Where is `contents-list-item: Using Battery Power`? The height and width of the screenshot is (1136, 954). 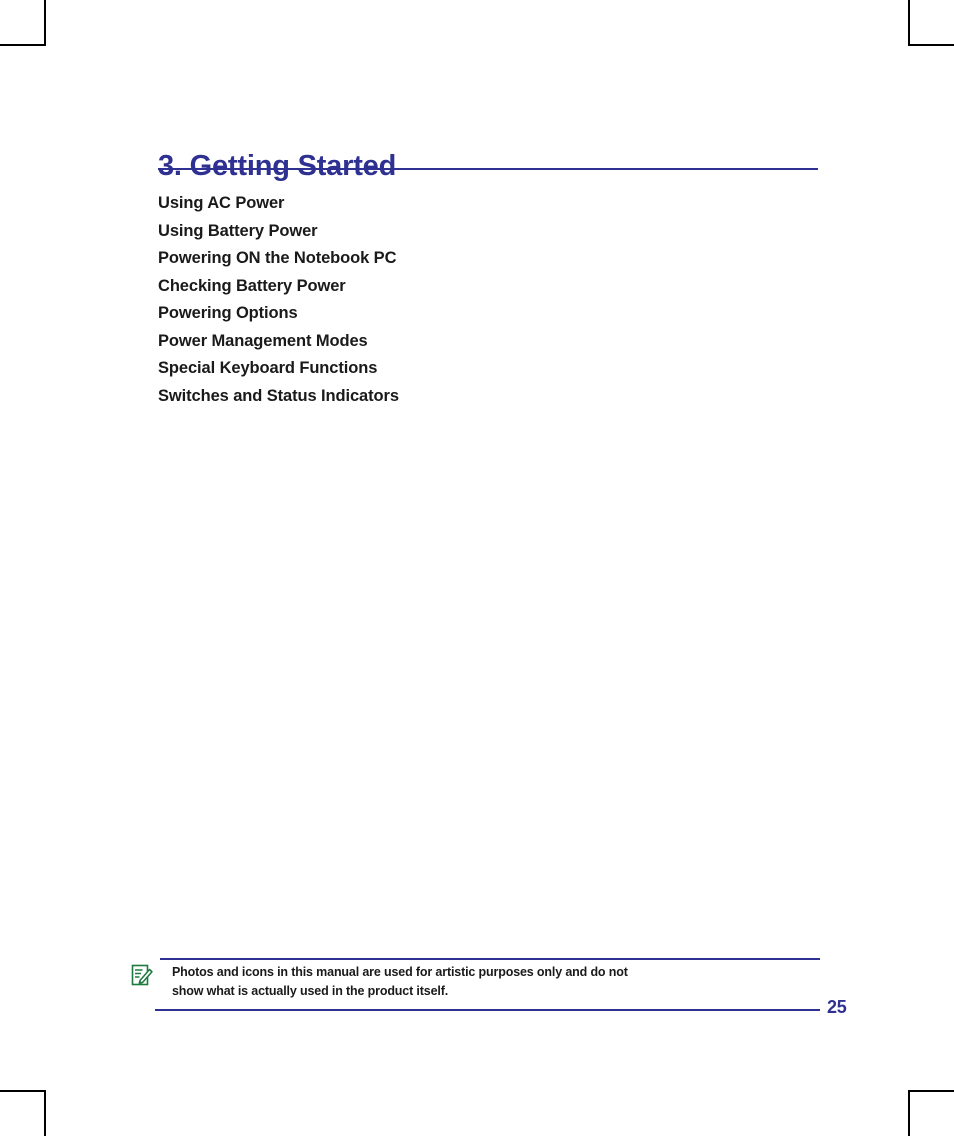 contents-list-item: Using Battery Power is located at coordinates (238, 230).